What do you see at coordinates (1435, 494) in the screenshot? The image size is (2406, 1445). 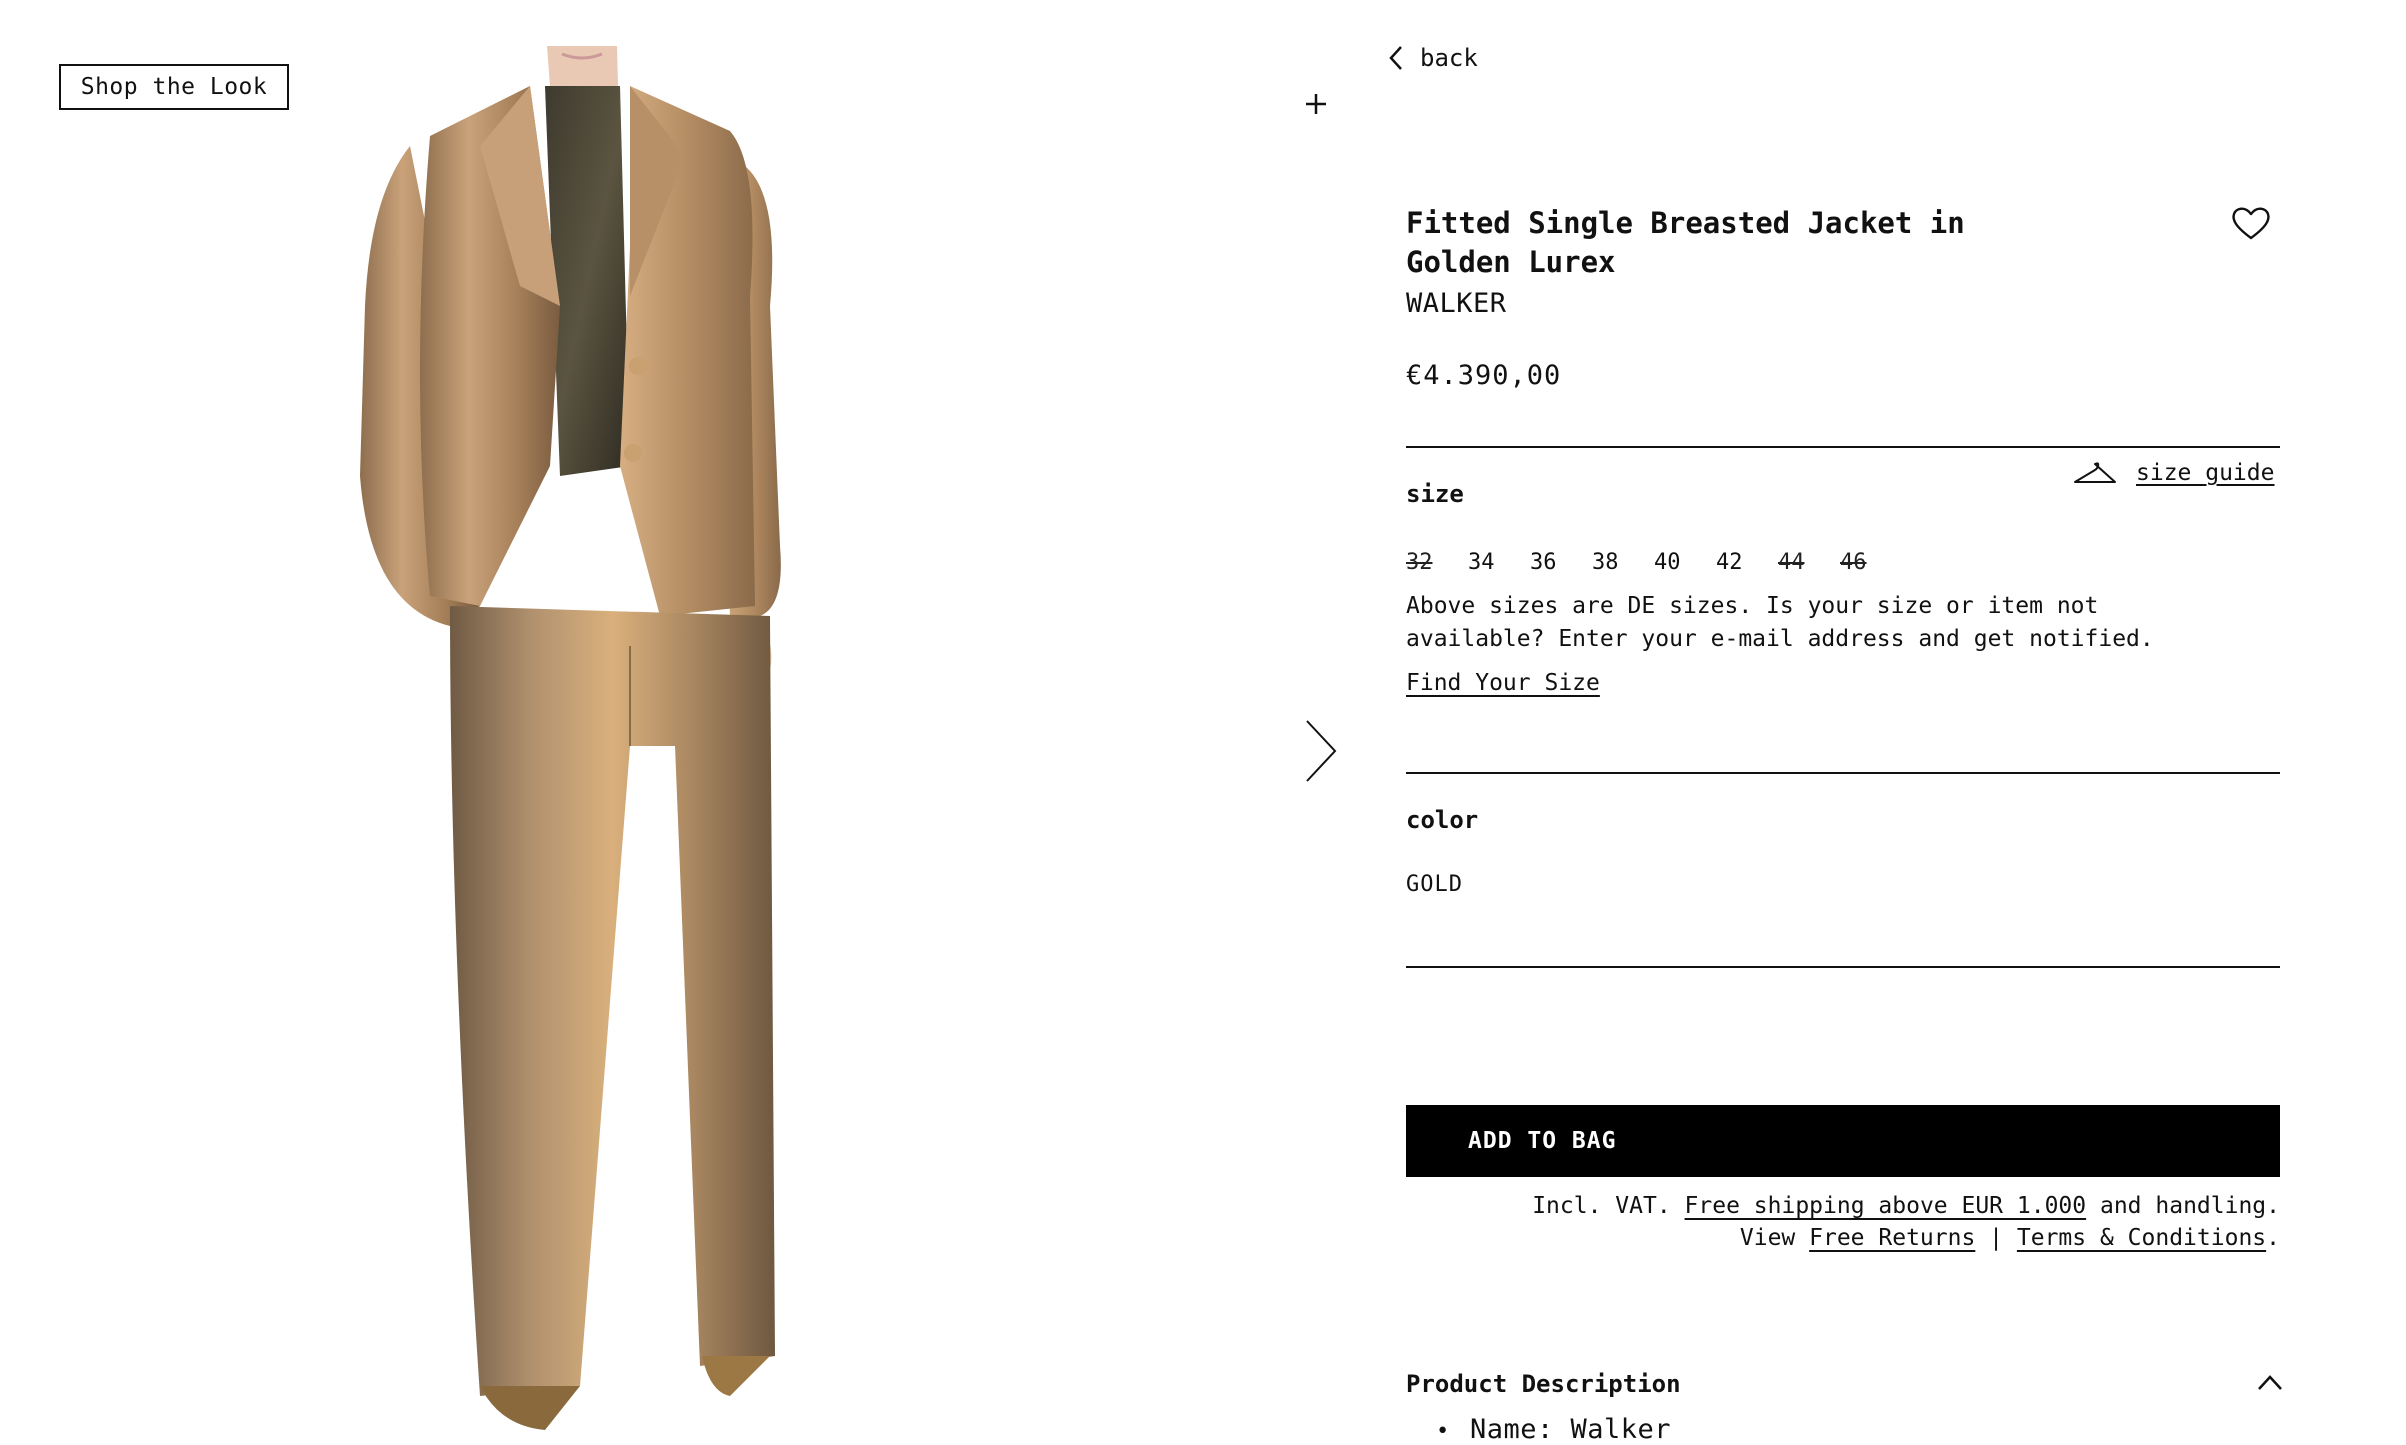 I see `size-label: size` at bounding box center [1435, 494].